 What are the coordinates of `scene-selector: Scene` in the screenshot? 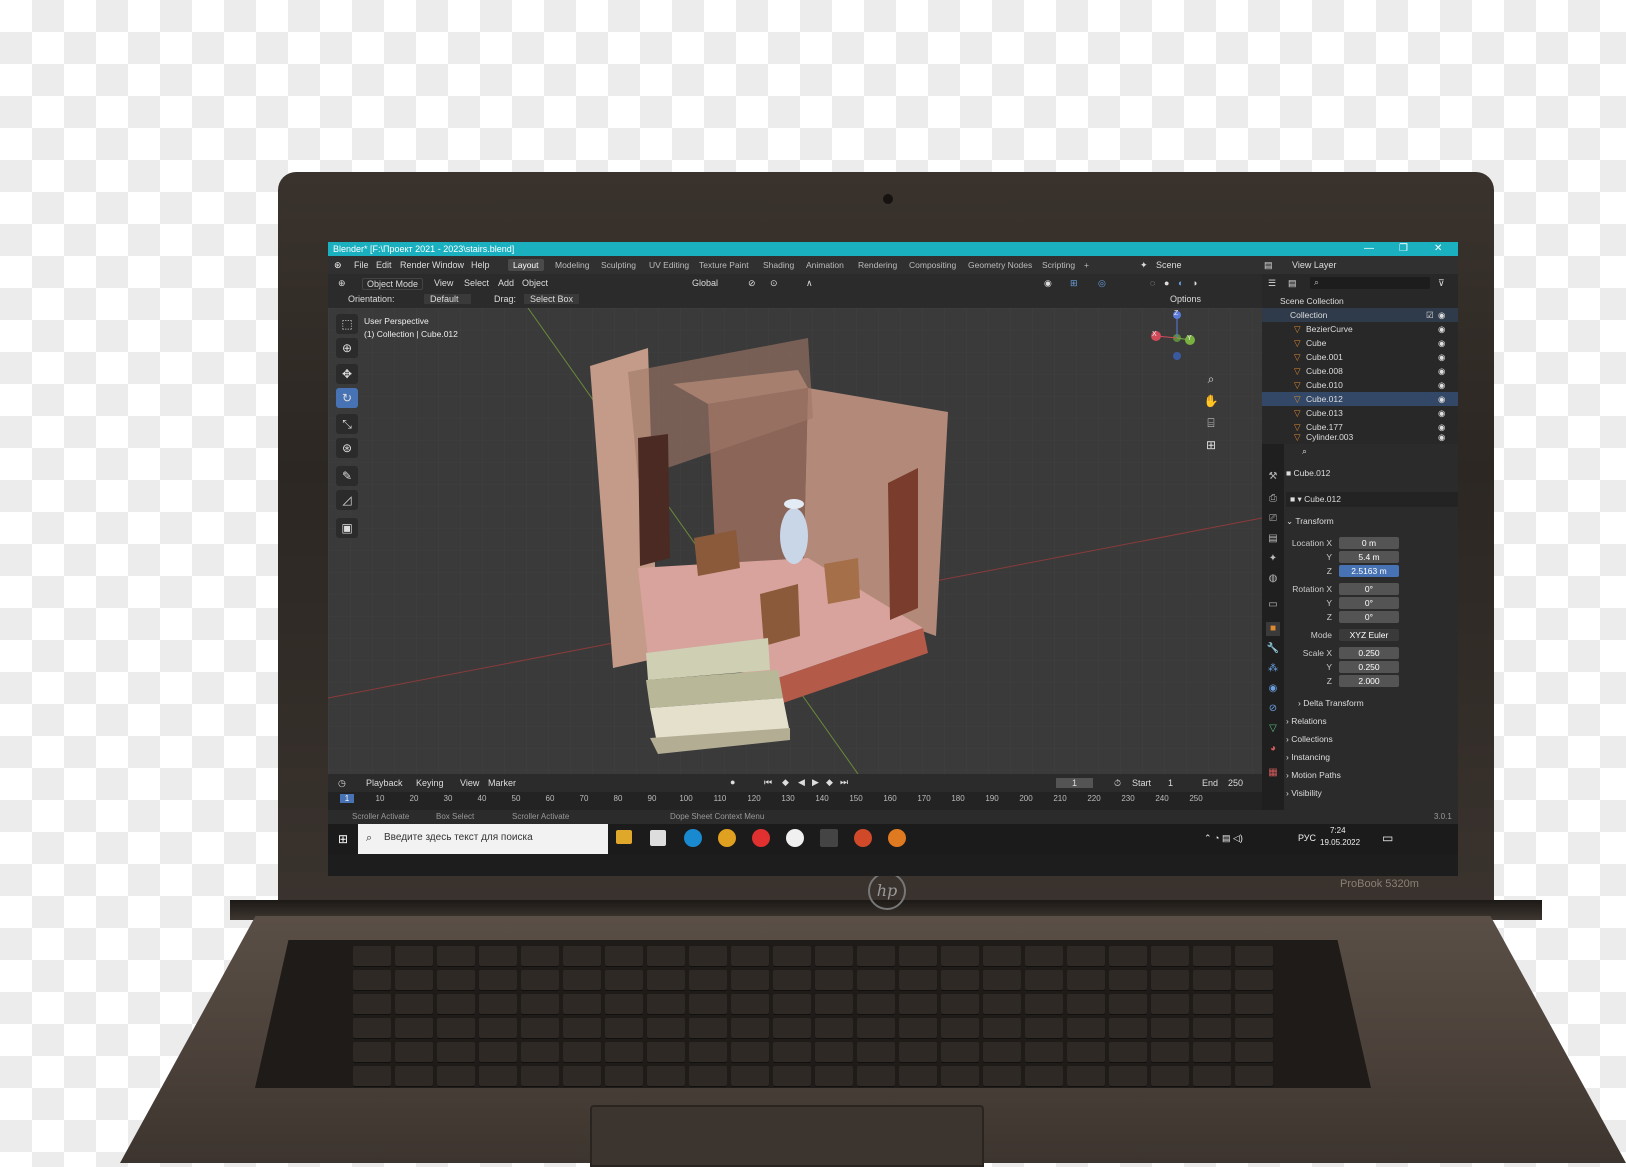 It's located at (1169, 265).